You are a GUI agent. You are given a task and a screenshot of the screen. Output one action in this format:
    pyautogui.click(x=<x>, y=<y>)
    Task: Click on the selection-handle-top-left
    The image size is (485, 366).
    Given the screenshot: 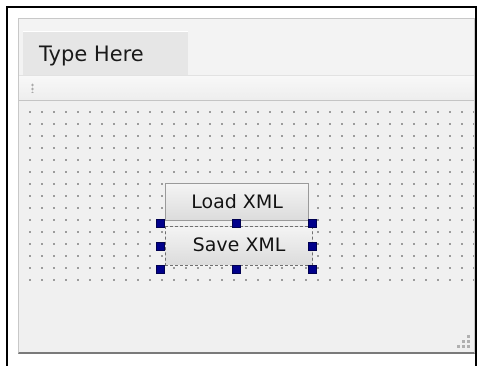 What is the action you would take?
    pyautogui.click(x=160, y=223)
    